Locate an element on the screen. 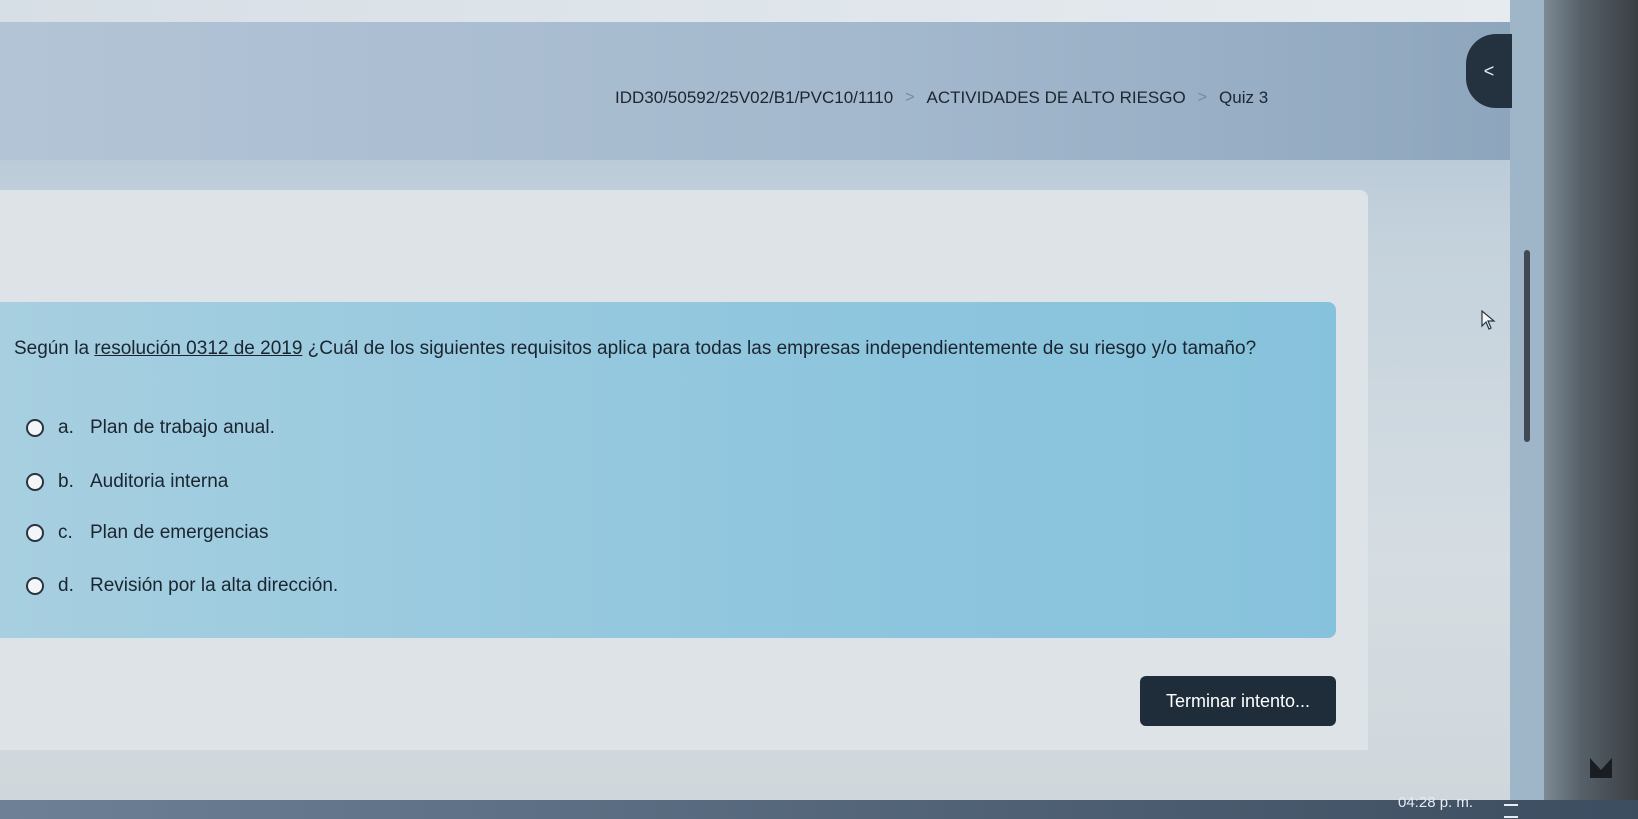 The width and height of the screenshot is (1638, 819). back-button: < is located at coordinates (1489, 71).